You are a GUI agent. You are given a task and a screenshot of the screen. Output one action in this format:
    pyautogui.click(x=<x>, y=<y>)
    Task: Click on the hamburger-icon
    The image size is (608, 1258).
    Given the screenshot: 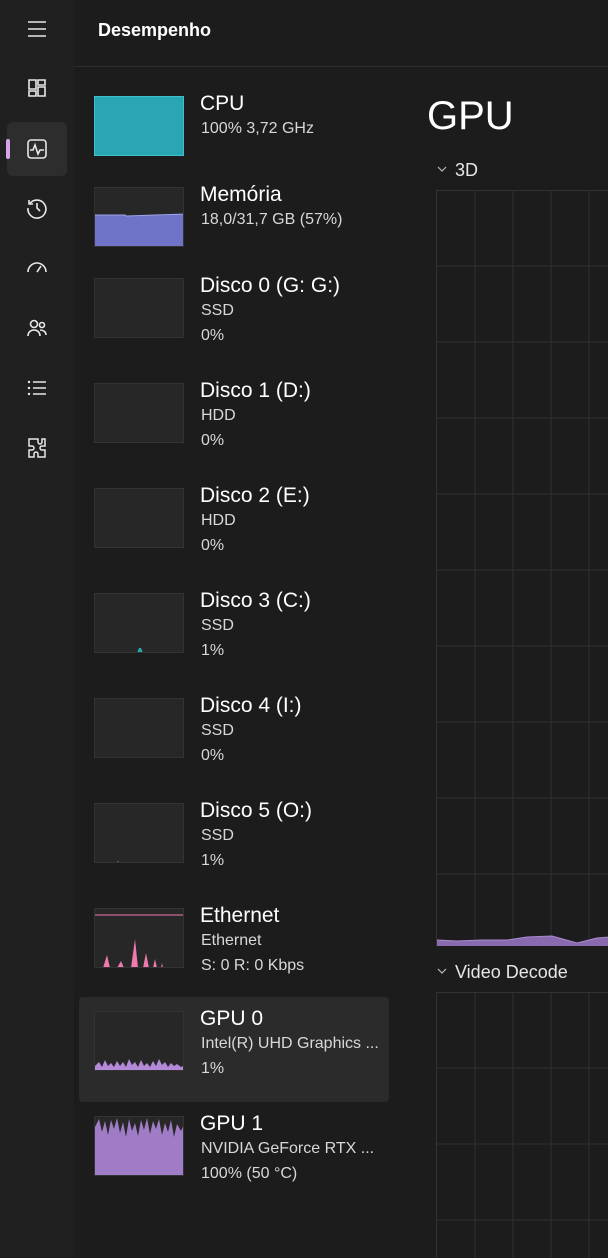 What is the action you would take?
    pyautogui.click(x=37, y=29)
    